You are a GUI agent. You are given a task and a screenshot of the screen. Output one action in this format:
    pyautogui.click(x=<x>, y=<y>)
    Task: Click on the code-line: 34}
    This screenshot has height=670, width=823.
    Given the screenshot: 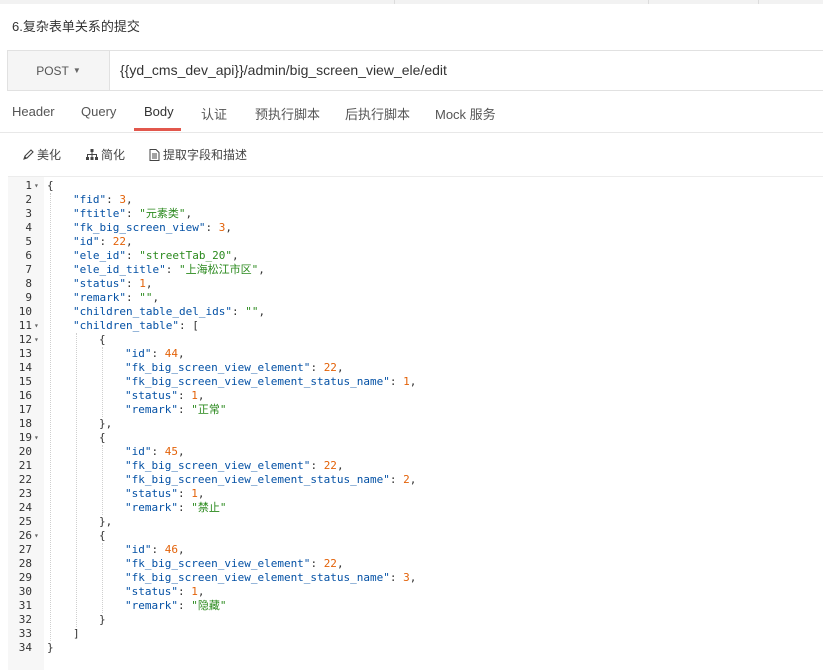 What is the action you would take?
    pyautogui.click(x=415, y=648)
    